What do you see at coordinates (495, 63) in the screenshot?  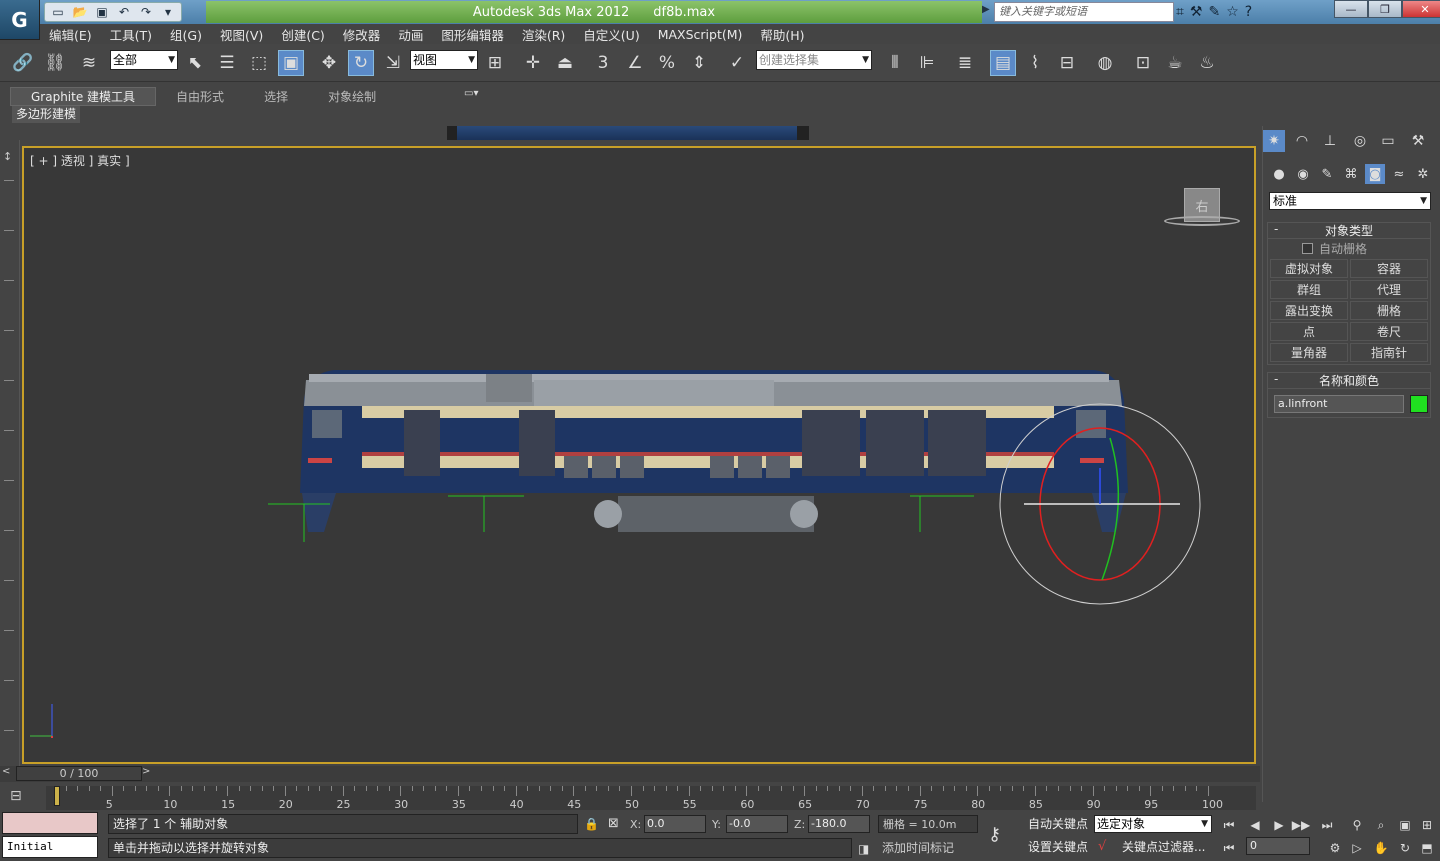 I see `pivot-center-icon: ⊞` at bounding box center [495, 63].